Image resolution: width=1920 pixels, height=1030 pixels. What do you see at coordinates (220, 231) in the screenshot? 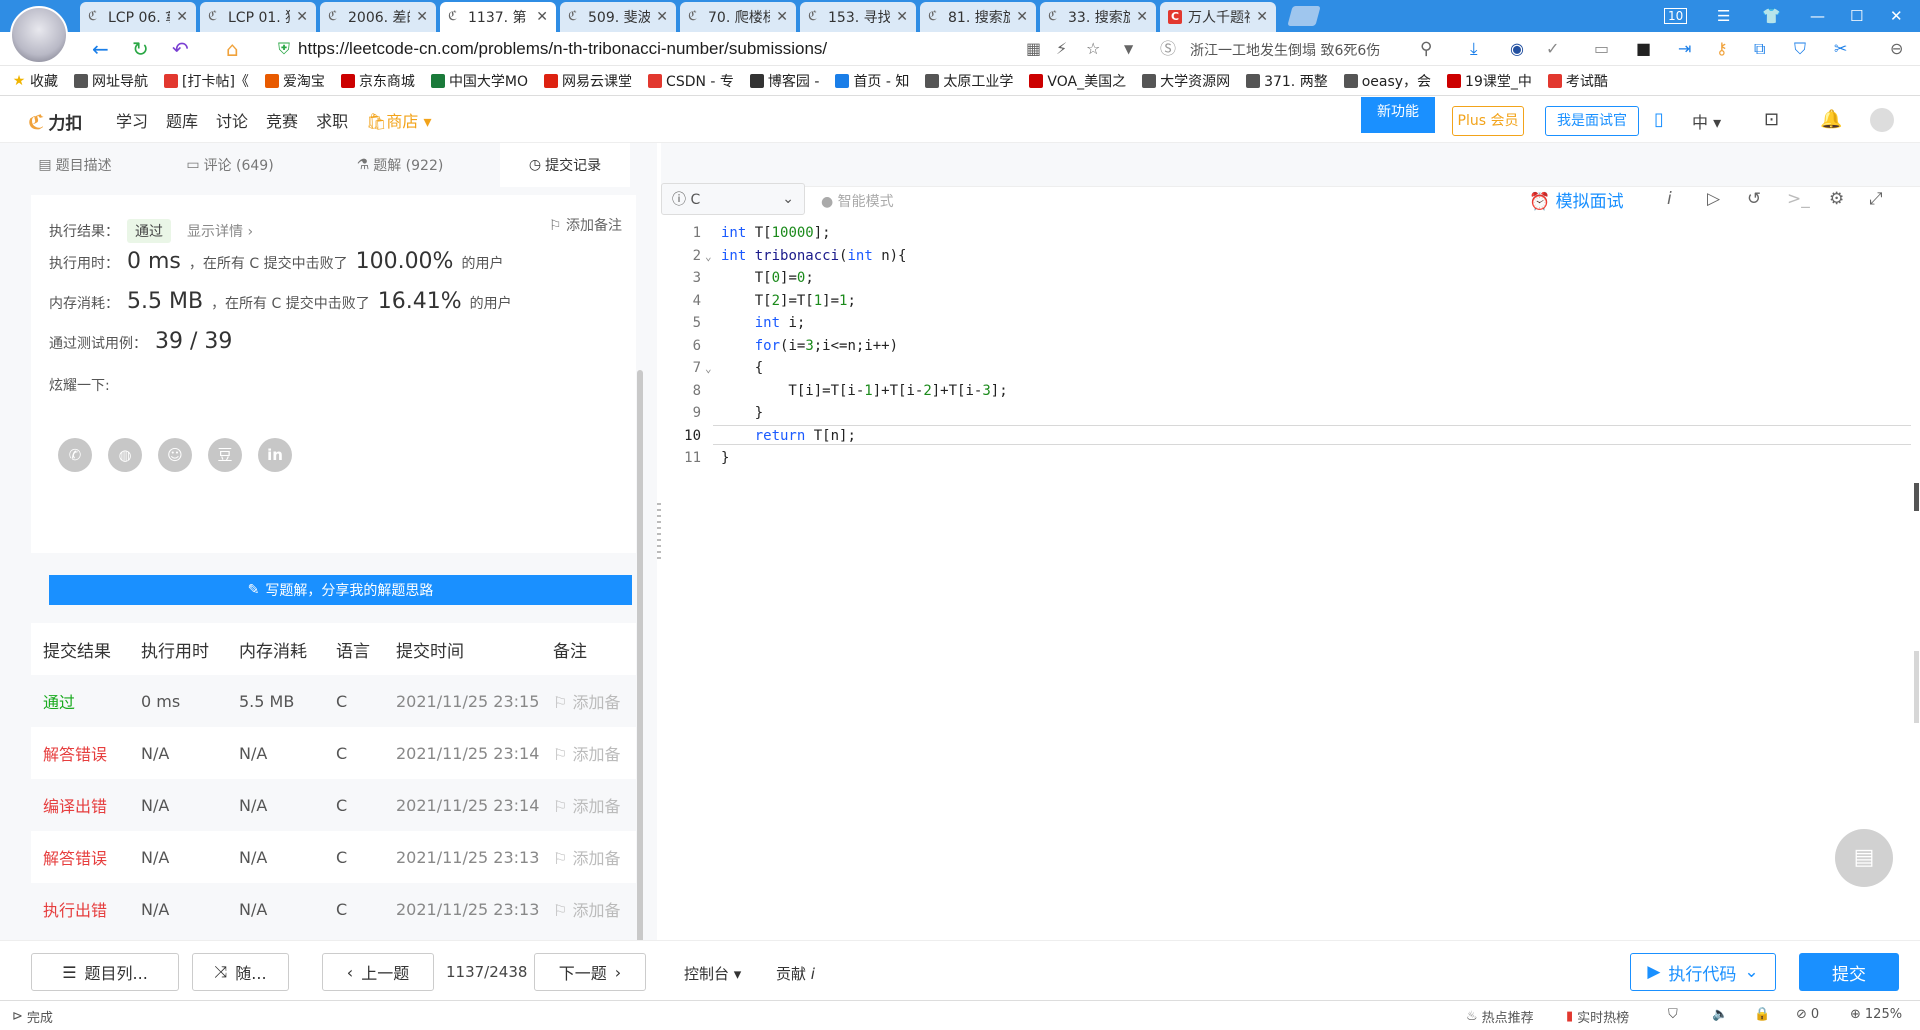
I see `show-details-link: 显示详情 ›` at bounding box center [220, 231].